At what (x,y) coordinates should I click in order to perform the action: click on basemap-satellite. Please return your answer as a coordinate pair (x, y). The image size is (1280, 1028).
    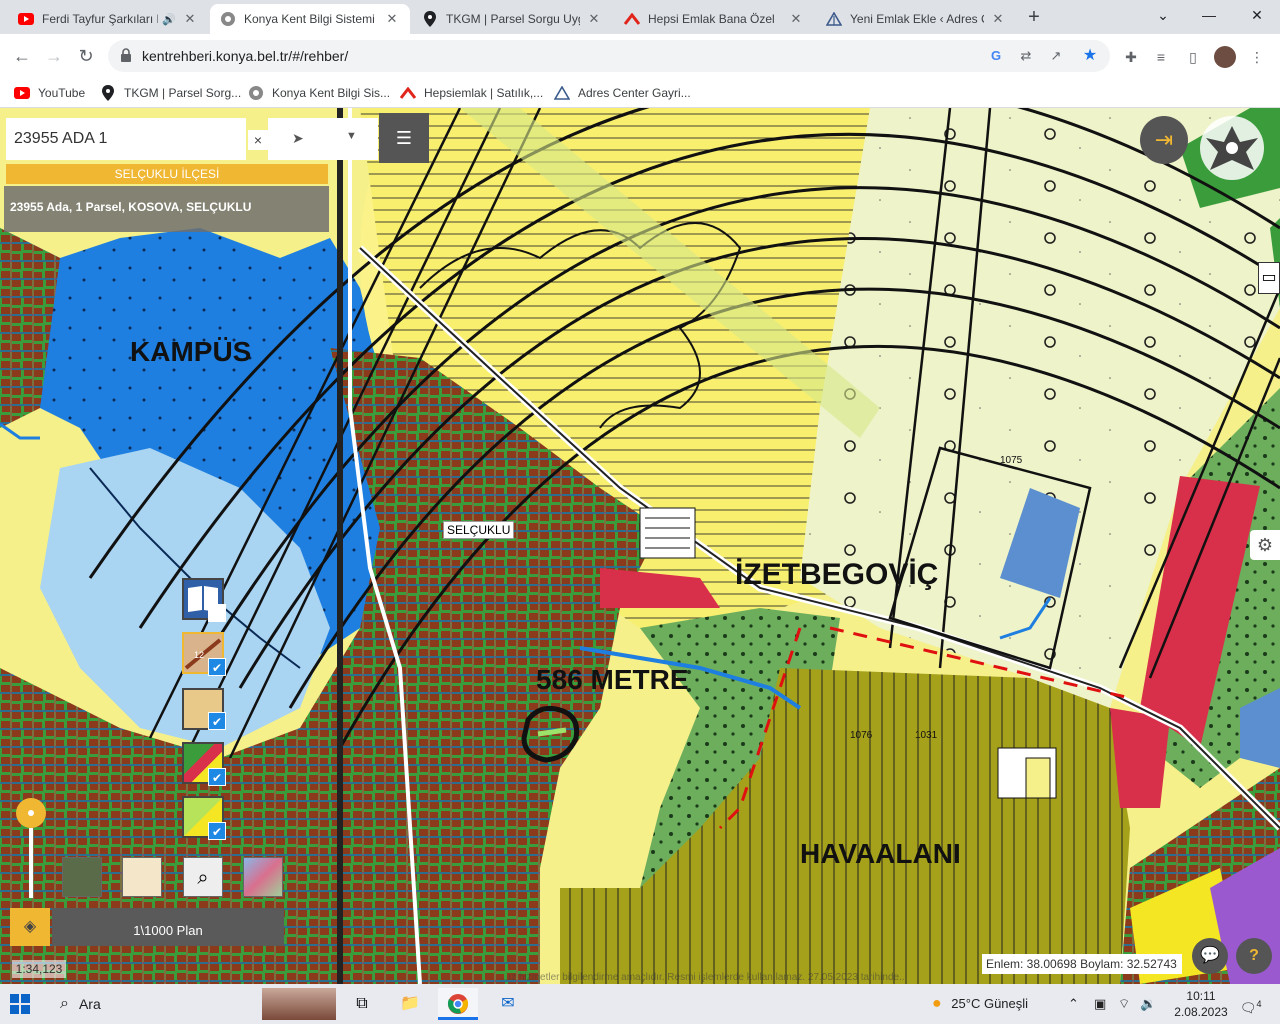
    Looking at the image, I should click on (82, 877).